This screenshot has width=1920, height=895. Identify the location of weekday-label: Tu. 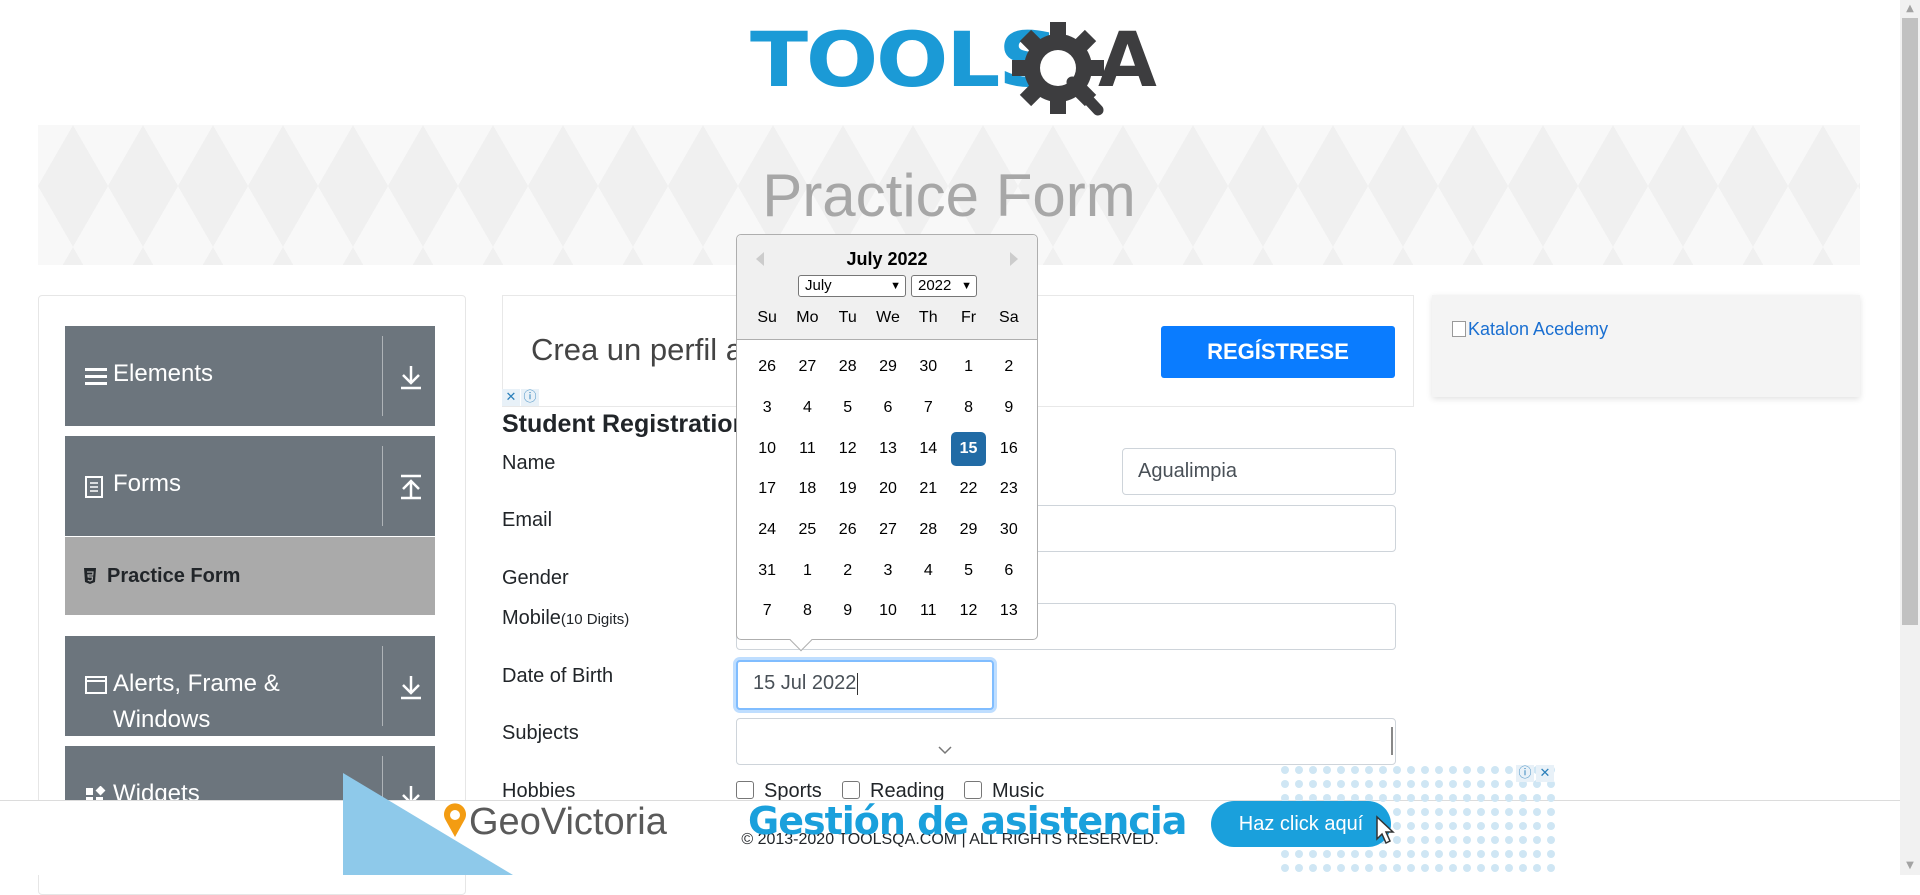
(847, 317).